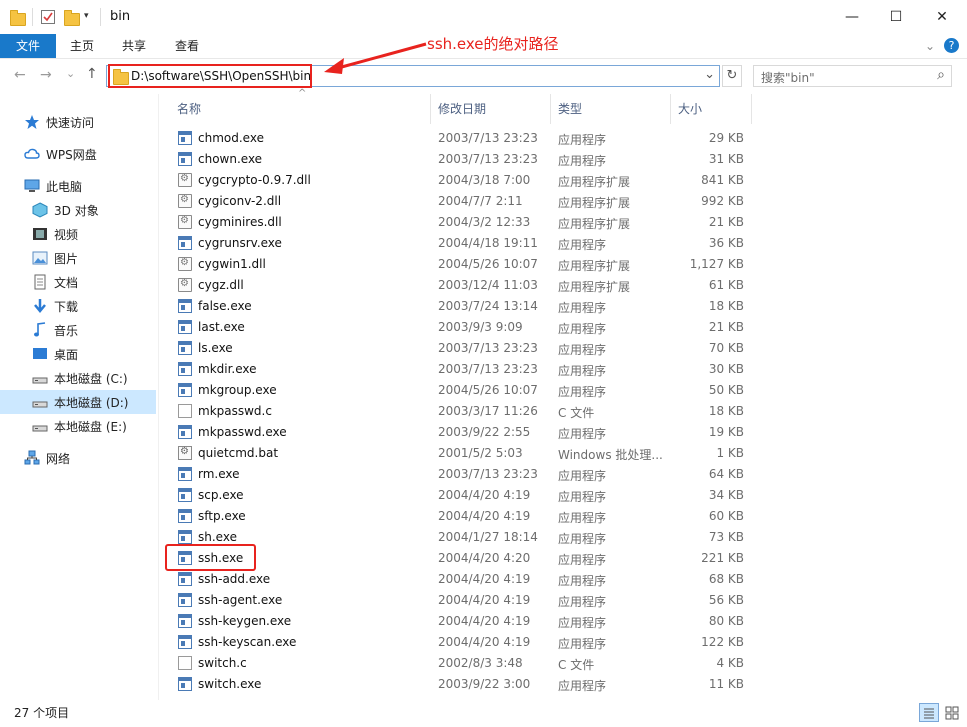 The image size is (967, 727). Describe the element at coordinates (461, 411) in the screenshot. I see `file-row: mkpasswd.c 2003/3/17 11:26 C 文件 18 KB` at that location.